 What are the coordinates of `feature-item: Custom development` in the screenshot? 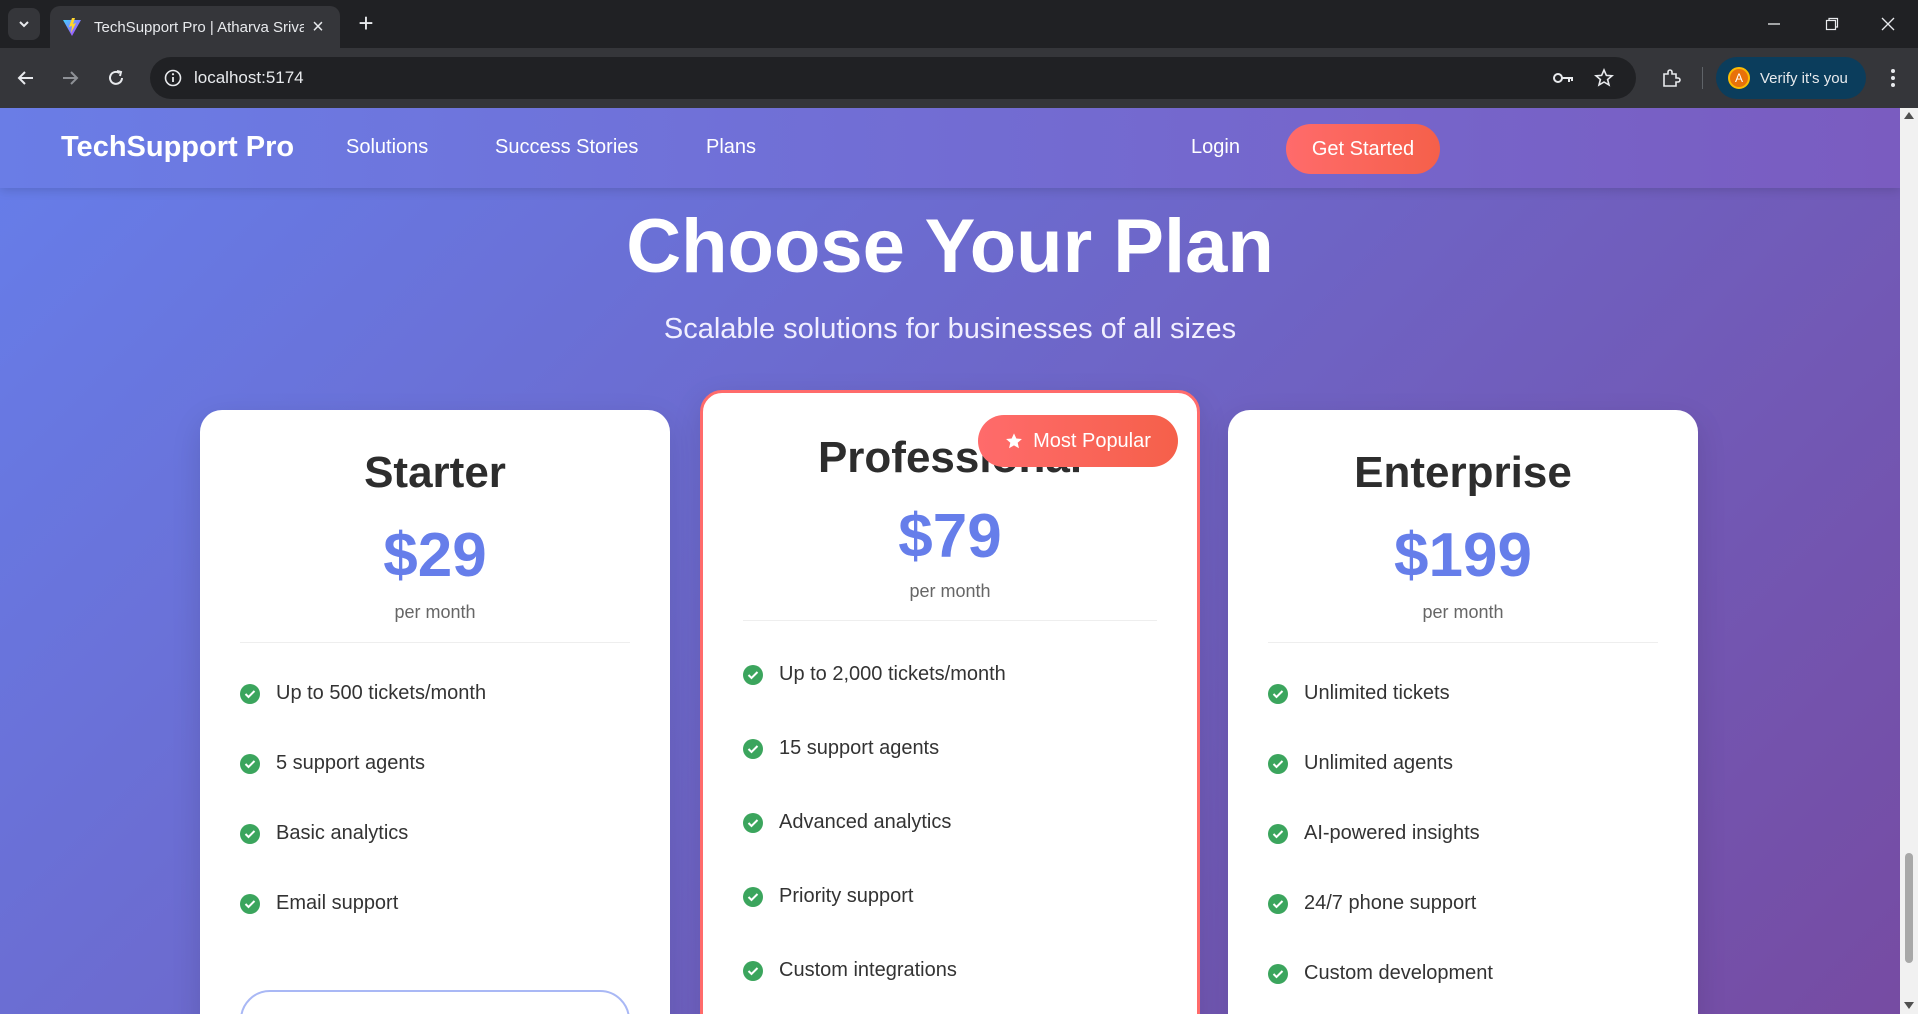 It's located at (1380, 973).